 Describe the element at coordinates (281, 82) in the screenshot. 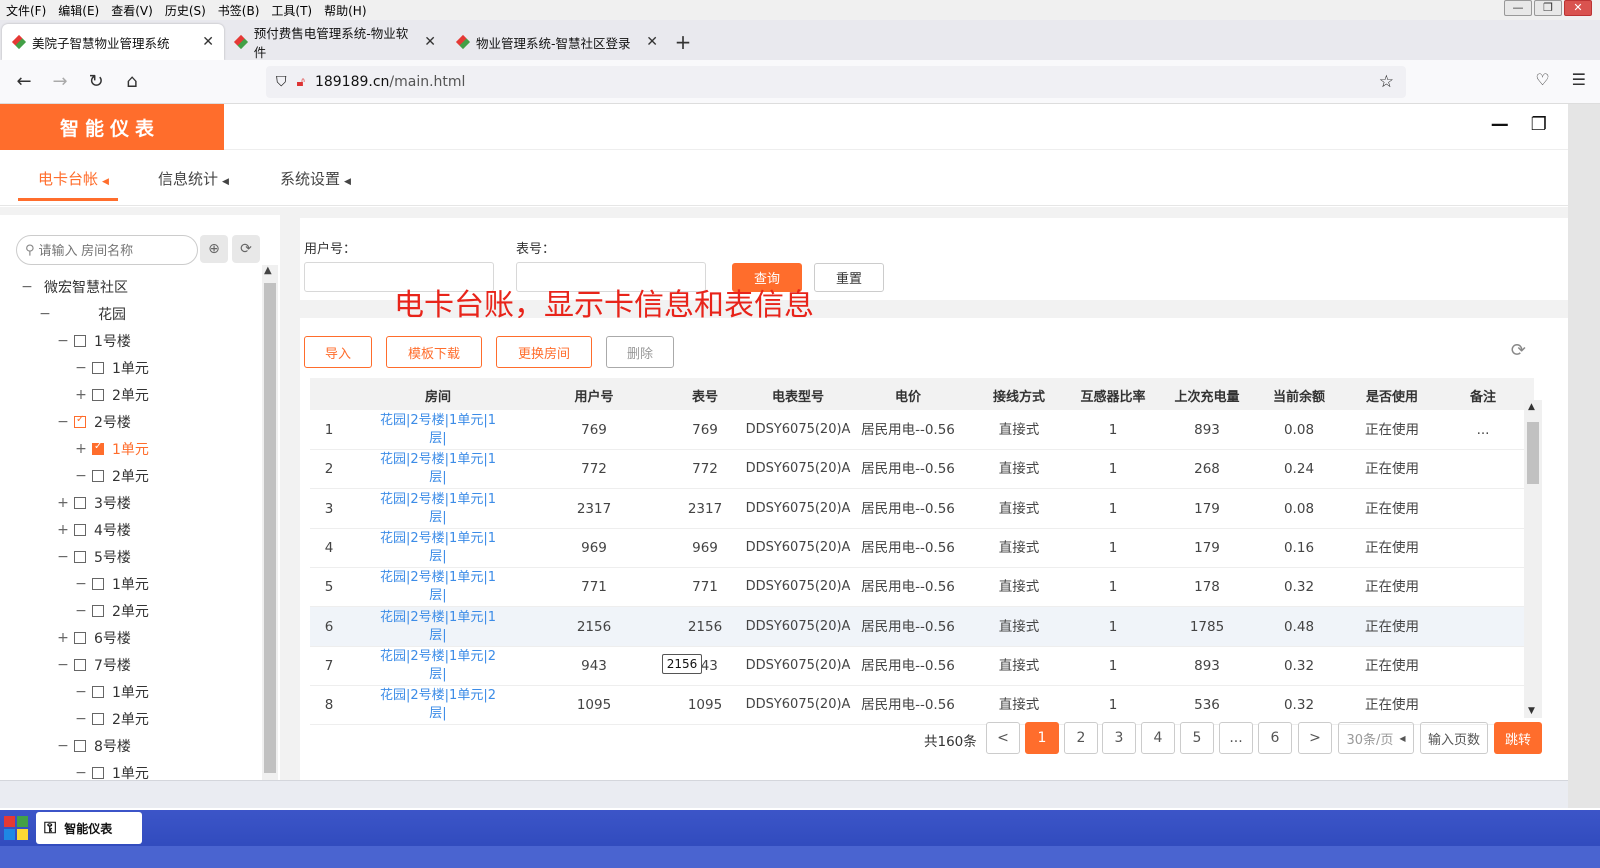

I see `shield-icon: ⛉` at that location.